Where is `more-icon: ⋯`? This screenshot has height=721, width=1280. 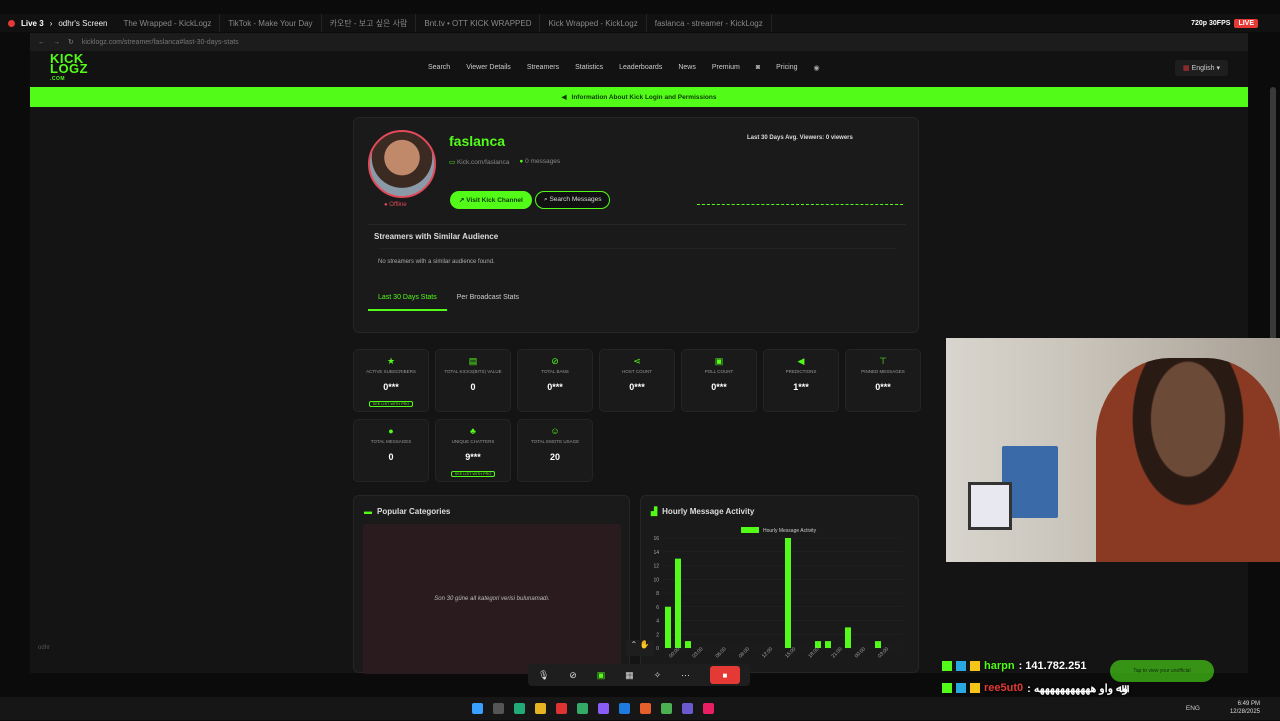 more-icon: ⋯ is located at coordinates (685, 675).